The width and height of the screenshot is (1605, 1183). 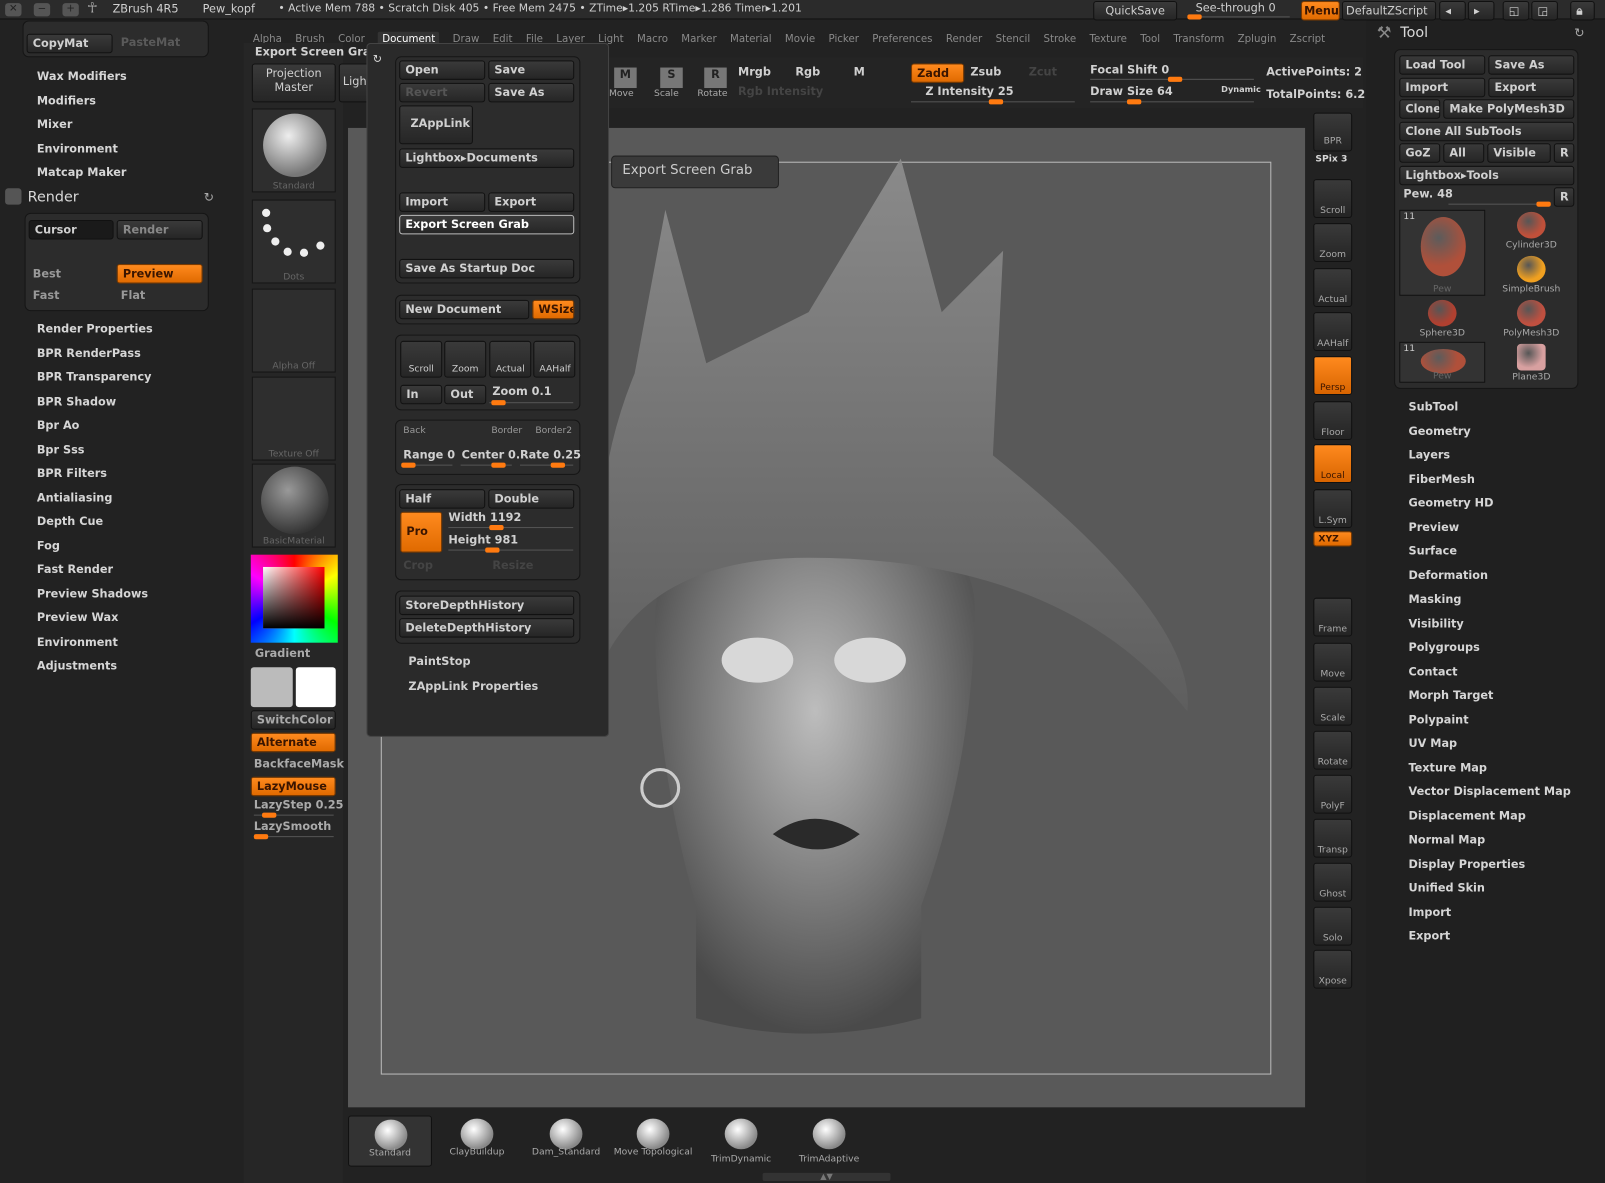 I want to click on quicksave-button: QuickSave, so click(x=1135, y=11).